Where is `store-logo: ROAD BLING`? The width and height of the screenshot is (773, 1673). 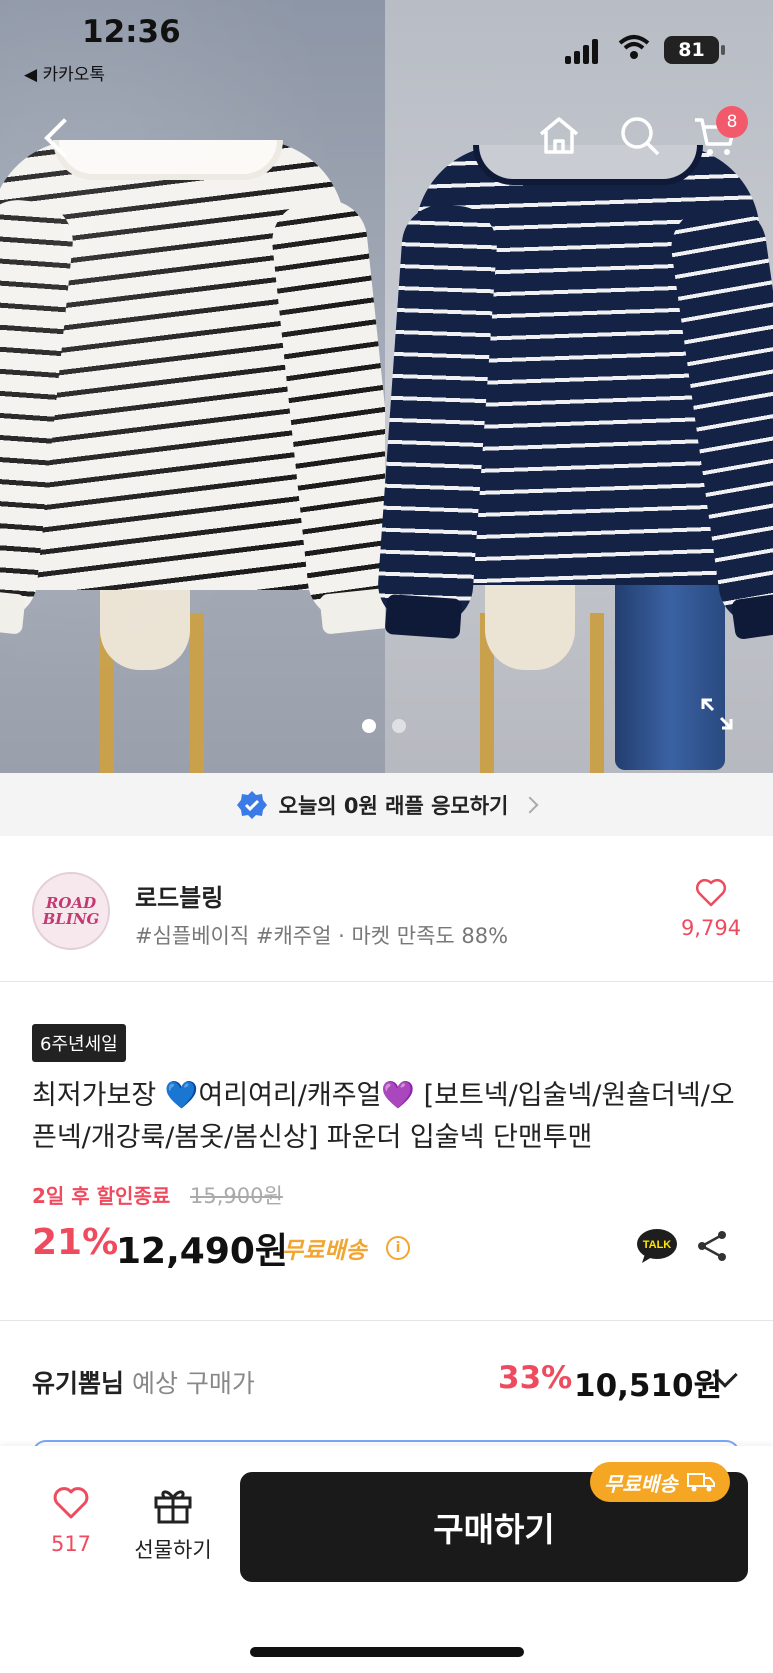
store-logo: ROAD BLING is located at coordinates (71, 911).